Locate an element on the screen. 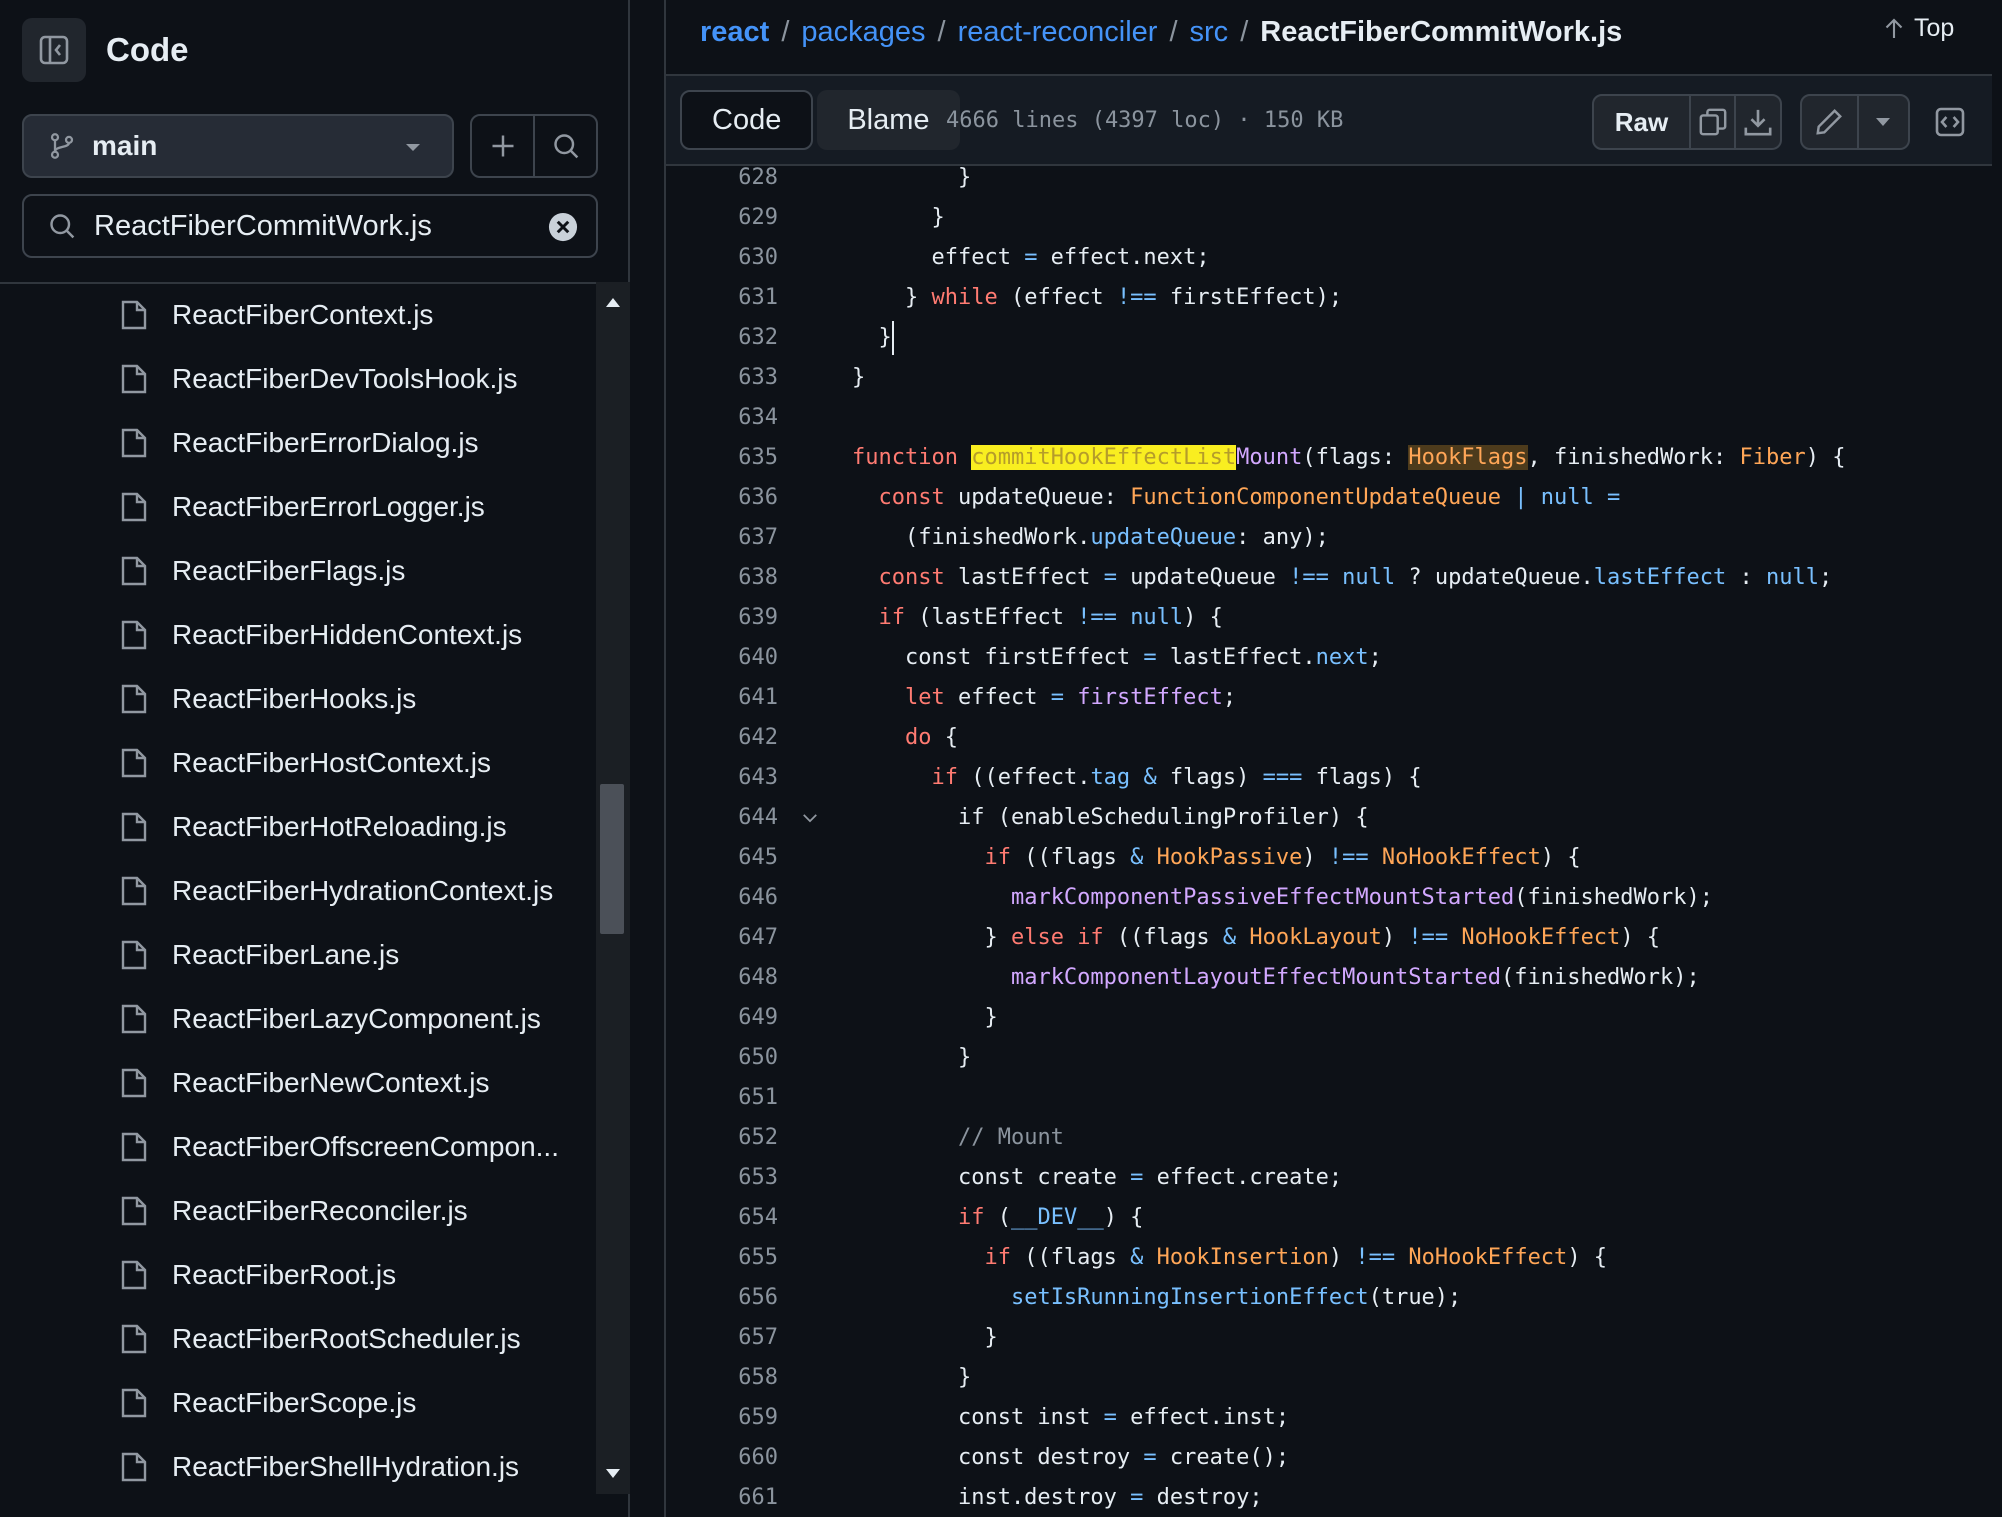  back-to-top-link: Top is located at coordinates (1918, 28).